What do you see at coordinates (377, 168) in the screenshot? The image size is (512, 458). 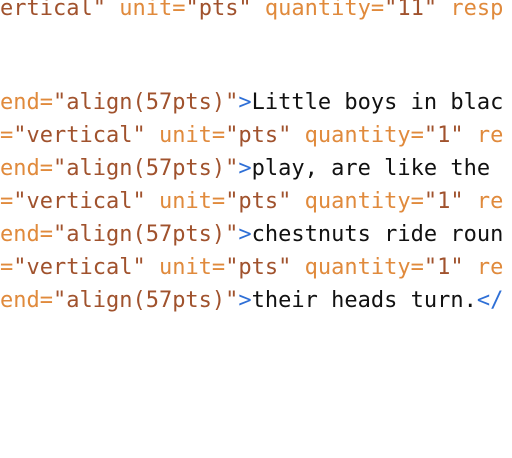 I see `text-content-token: play, are like the` at bounding box center [377, 168].